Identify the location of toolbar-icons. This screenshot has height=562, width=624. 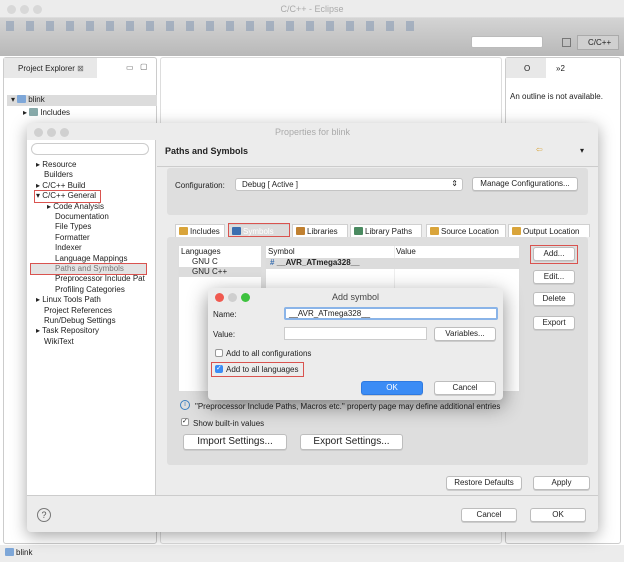
(216, 26).